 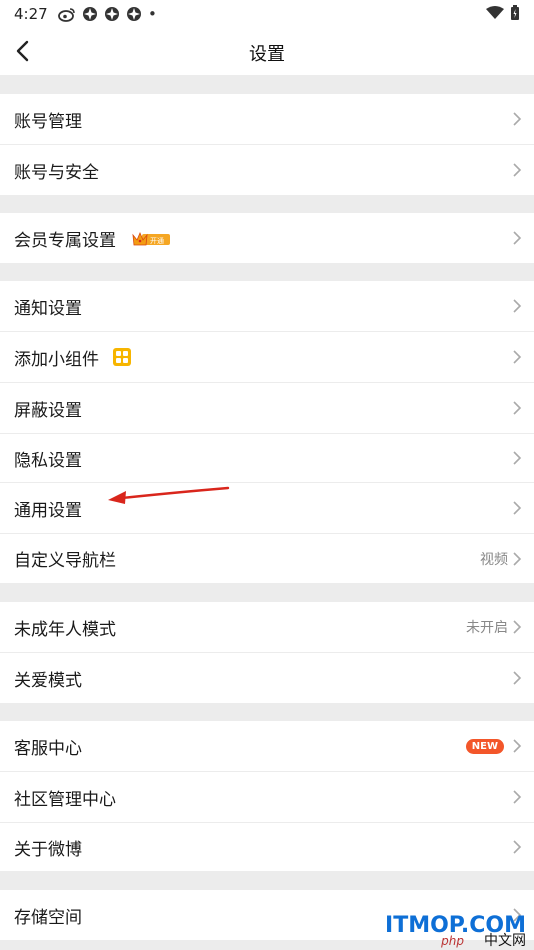 What do you see at coordinates (48, 510) in the screenshot?
I see `row-label: 通用设置` at bounding box center [48, 510].